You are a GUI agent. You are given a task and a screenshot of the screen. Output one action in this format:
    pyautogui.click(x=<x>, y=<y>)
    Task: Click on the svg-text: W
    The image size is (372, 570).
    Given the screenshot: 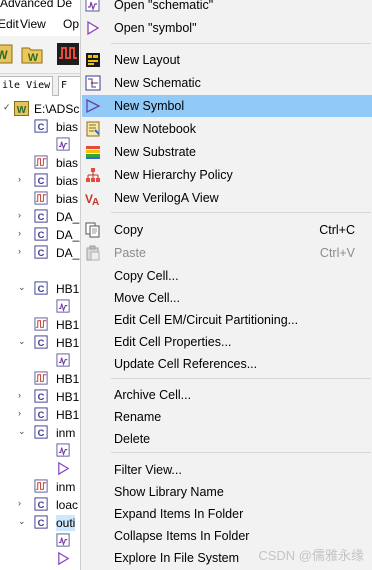 What is the action you would take?
    pyautogui.click(x=4, y=55)
    